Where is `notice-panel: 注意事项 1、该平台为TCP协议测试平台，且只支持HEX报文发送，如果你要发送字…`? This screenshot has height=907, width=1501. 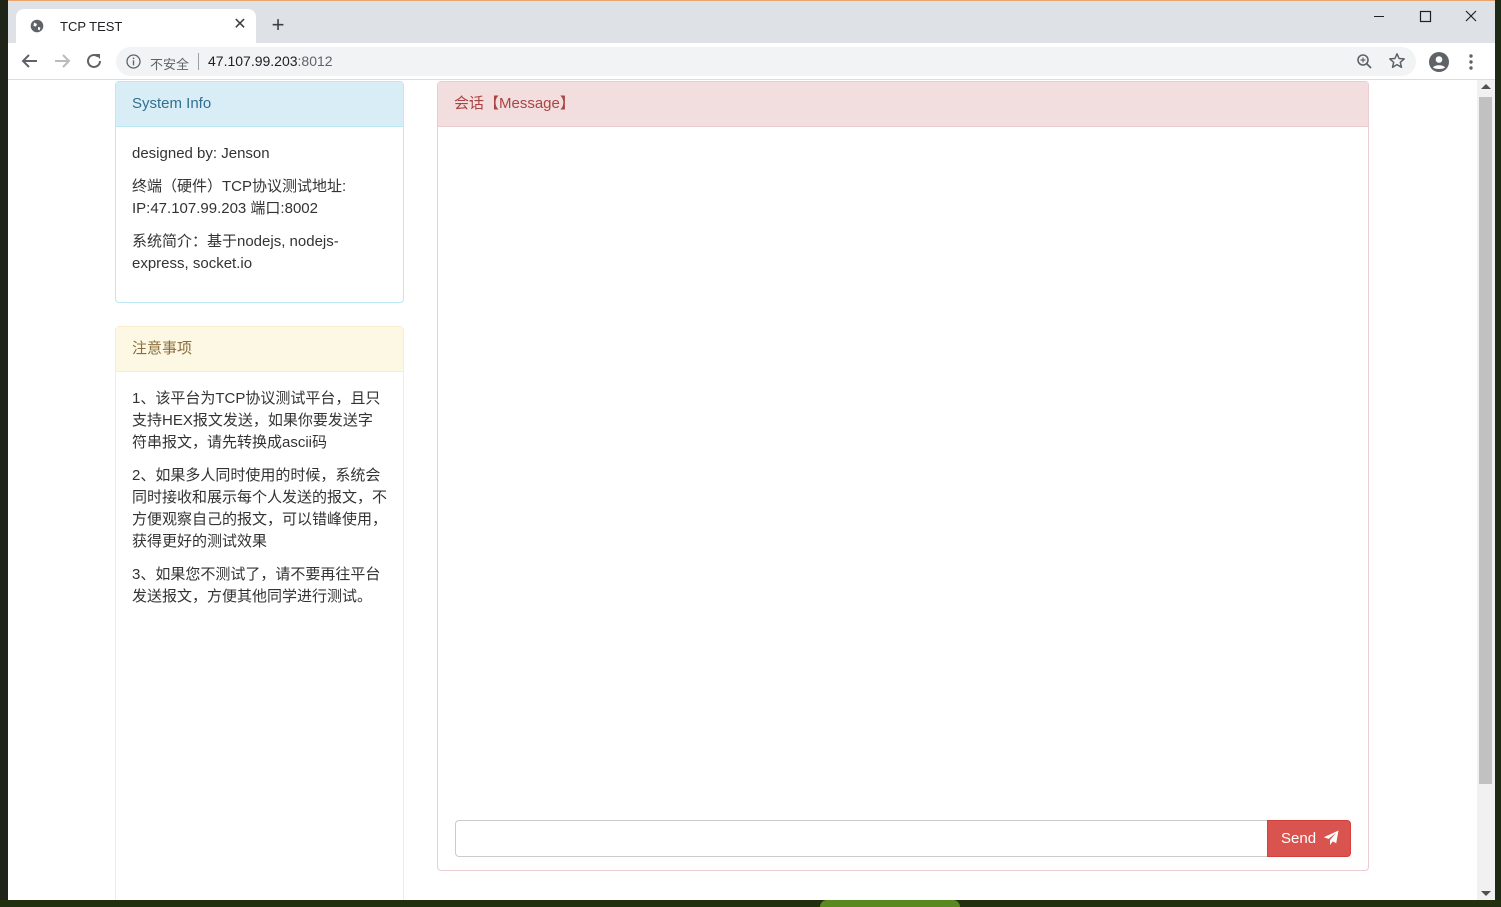
notice-panel: 注意事项 1、该平台为TCP协议测试平台，且只支持HEX报文发送，如果你要发送字… is located at coordinates (259, 613).